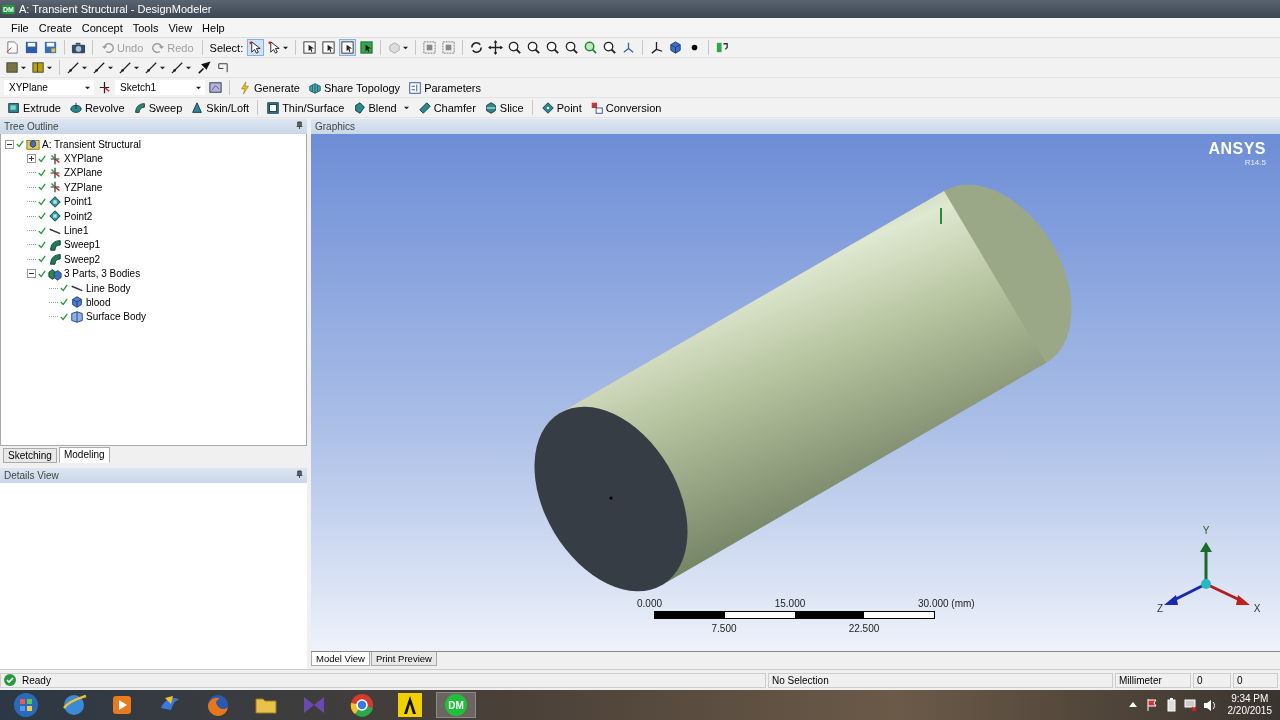 The height and width of the screenshot is (720, 1280). I want to click on clock-time: 9:34 PM, so click(1250, 699).